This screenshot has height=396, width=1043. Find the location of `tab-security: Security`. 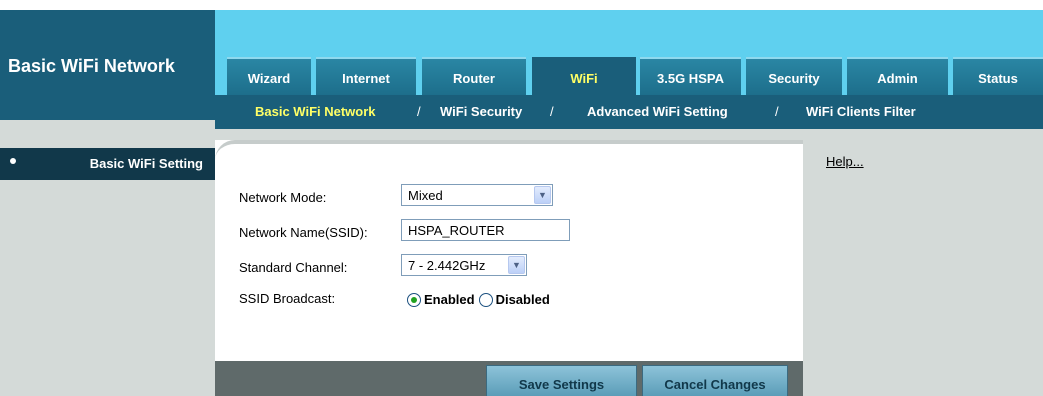

tab-security: Security is located at coordinates (794, 76).